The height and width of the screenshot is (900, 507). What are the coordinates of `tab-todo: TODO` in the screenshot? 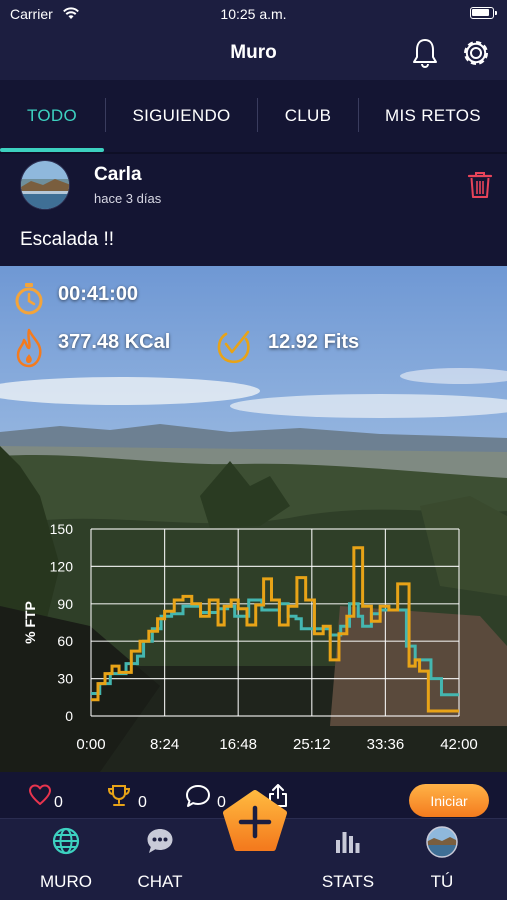 It's located at (52, 116).